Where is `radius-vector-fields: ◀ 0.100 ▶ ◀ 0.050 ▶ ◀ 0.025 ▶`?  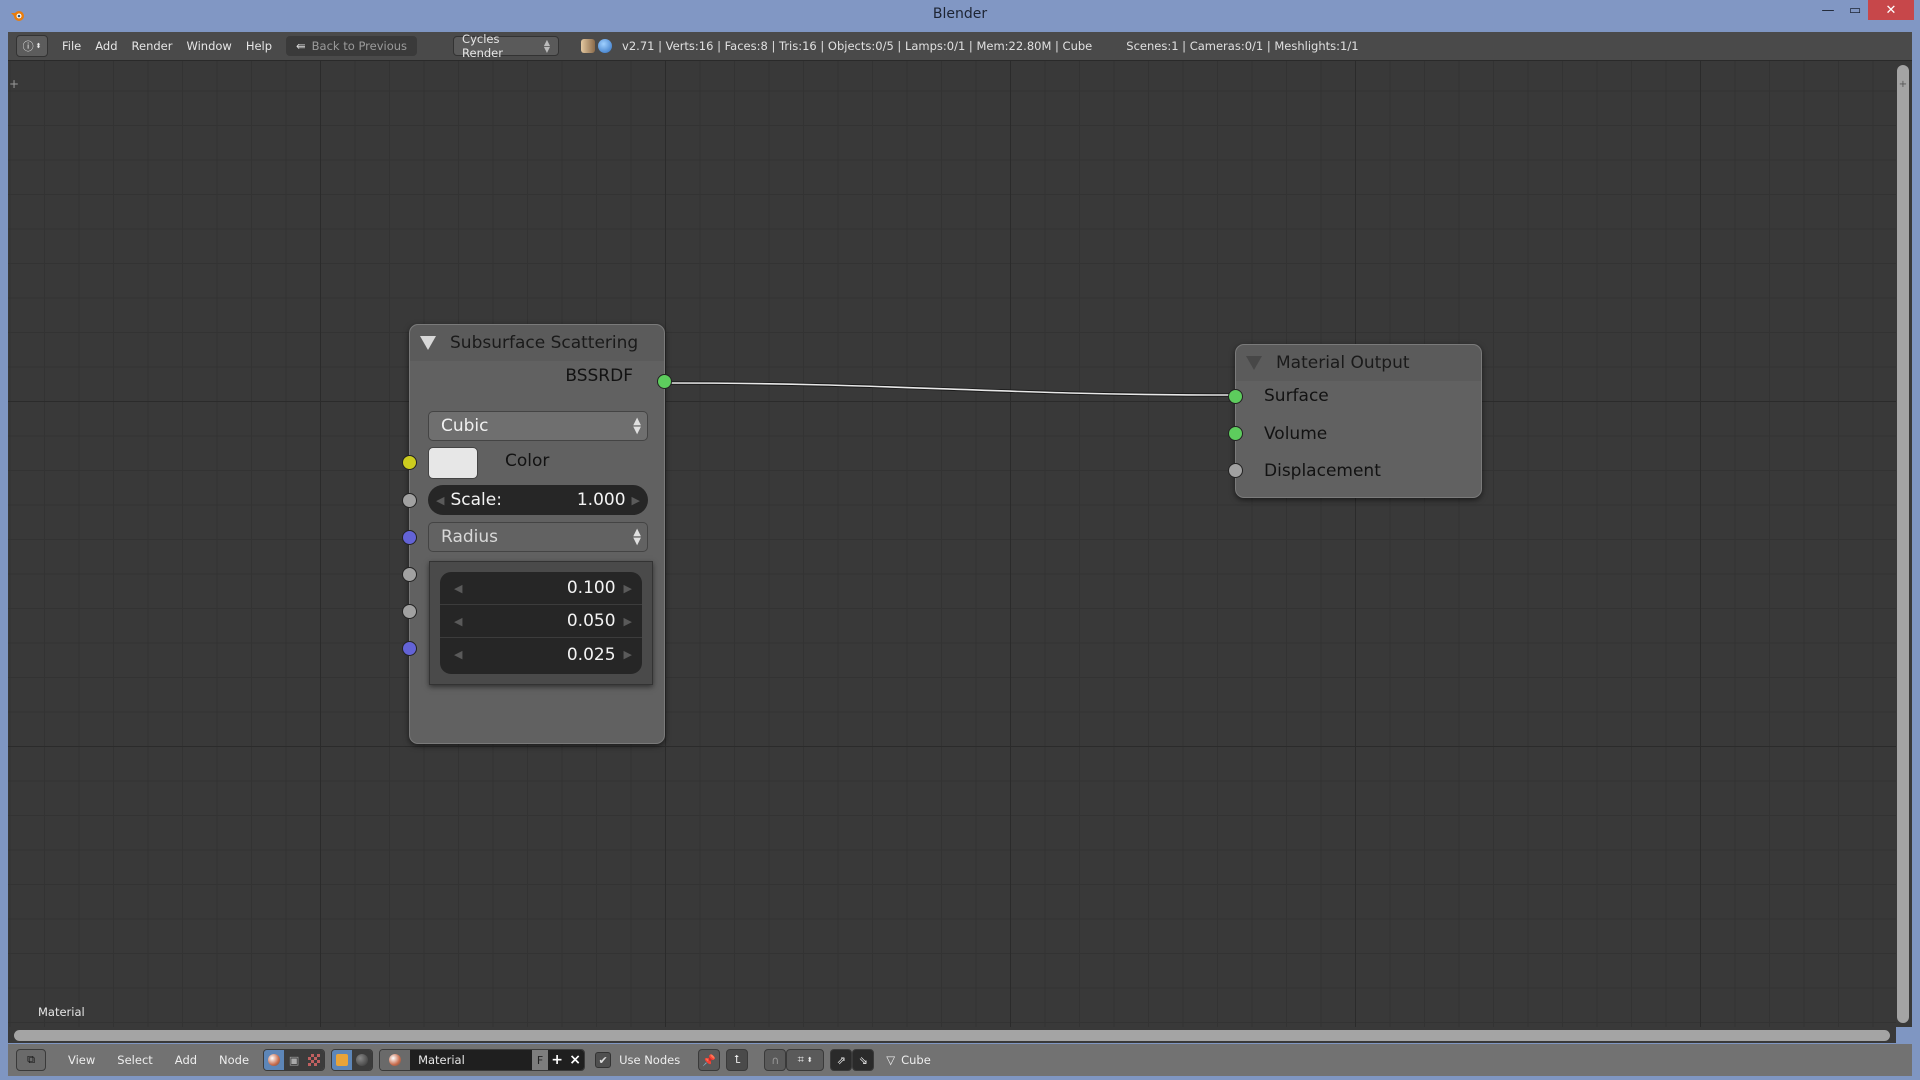 radius-vector-fields: ◀ 0.100 ▶ ◀ 0.050 ▶ ◀ 0.025 ▶ is located at coordinates (541, 623).